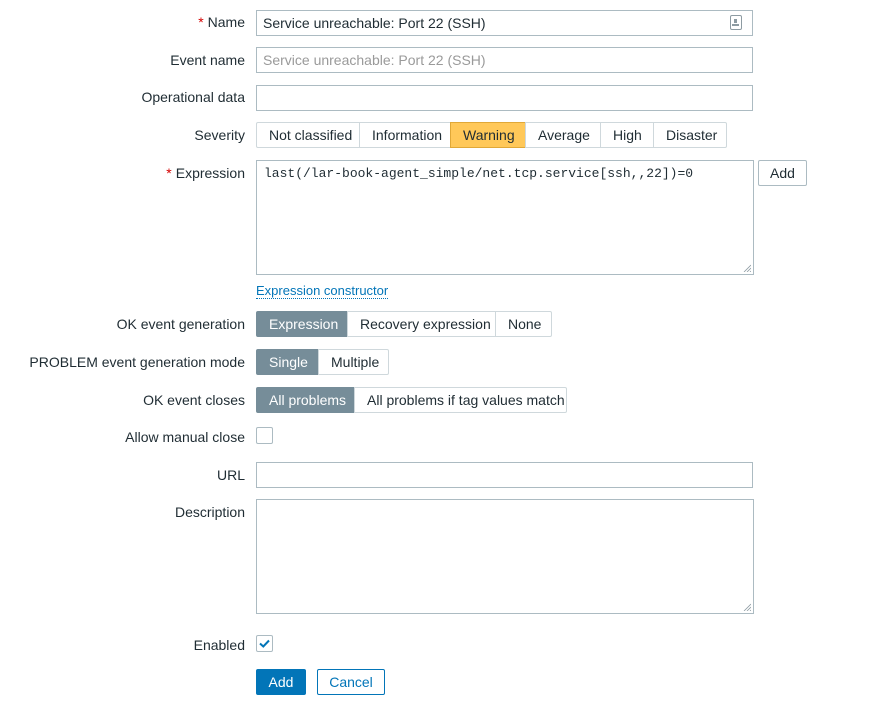 This screenshot has height=709, width=877. Describe the element at coordinates (627, 135) in the screenshot. I see `severity-high: High` at that location.